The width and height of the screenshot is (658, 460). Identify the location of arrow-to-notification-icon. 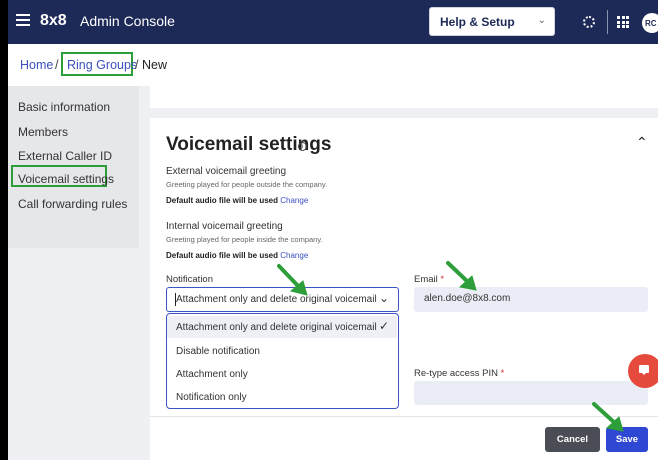
(289, 277).